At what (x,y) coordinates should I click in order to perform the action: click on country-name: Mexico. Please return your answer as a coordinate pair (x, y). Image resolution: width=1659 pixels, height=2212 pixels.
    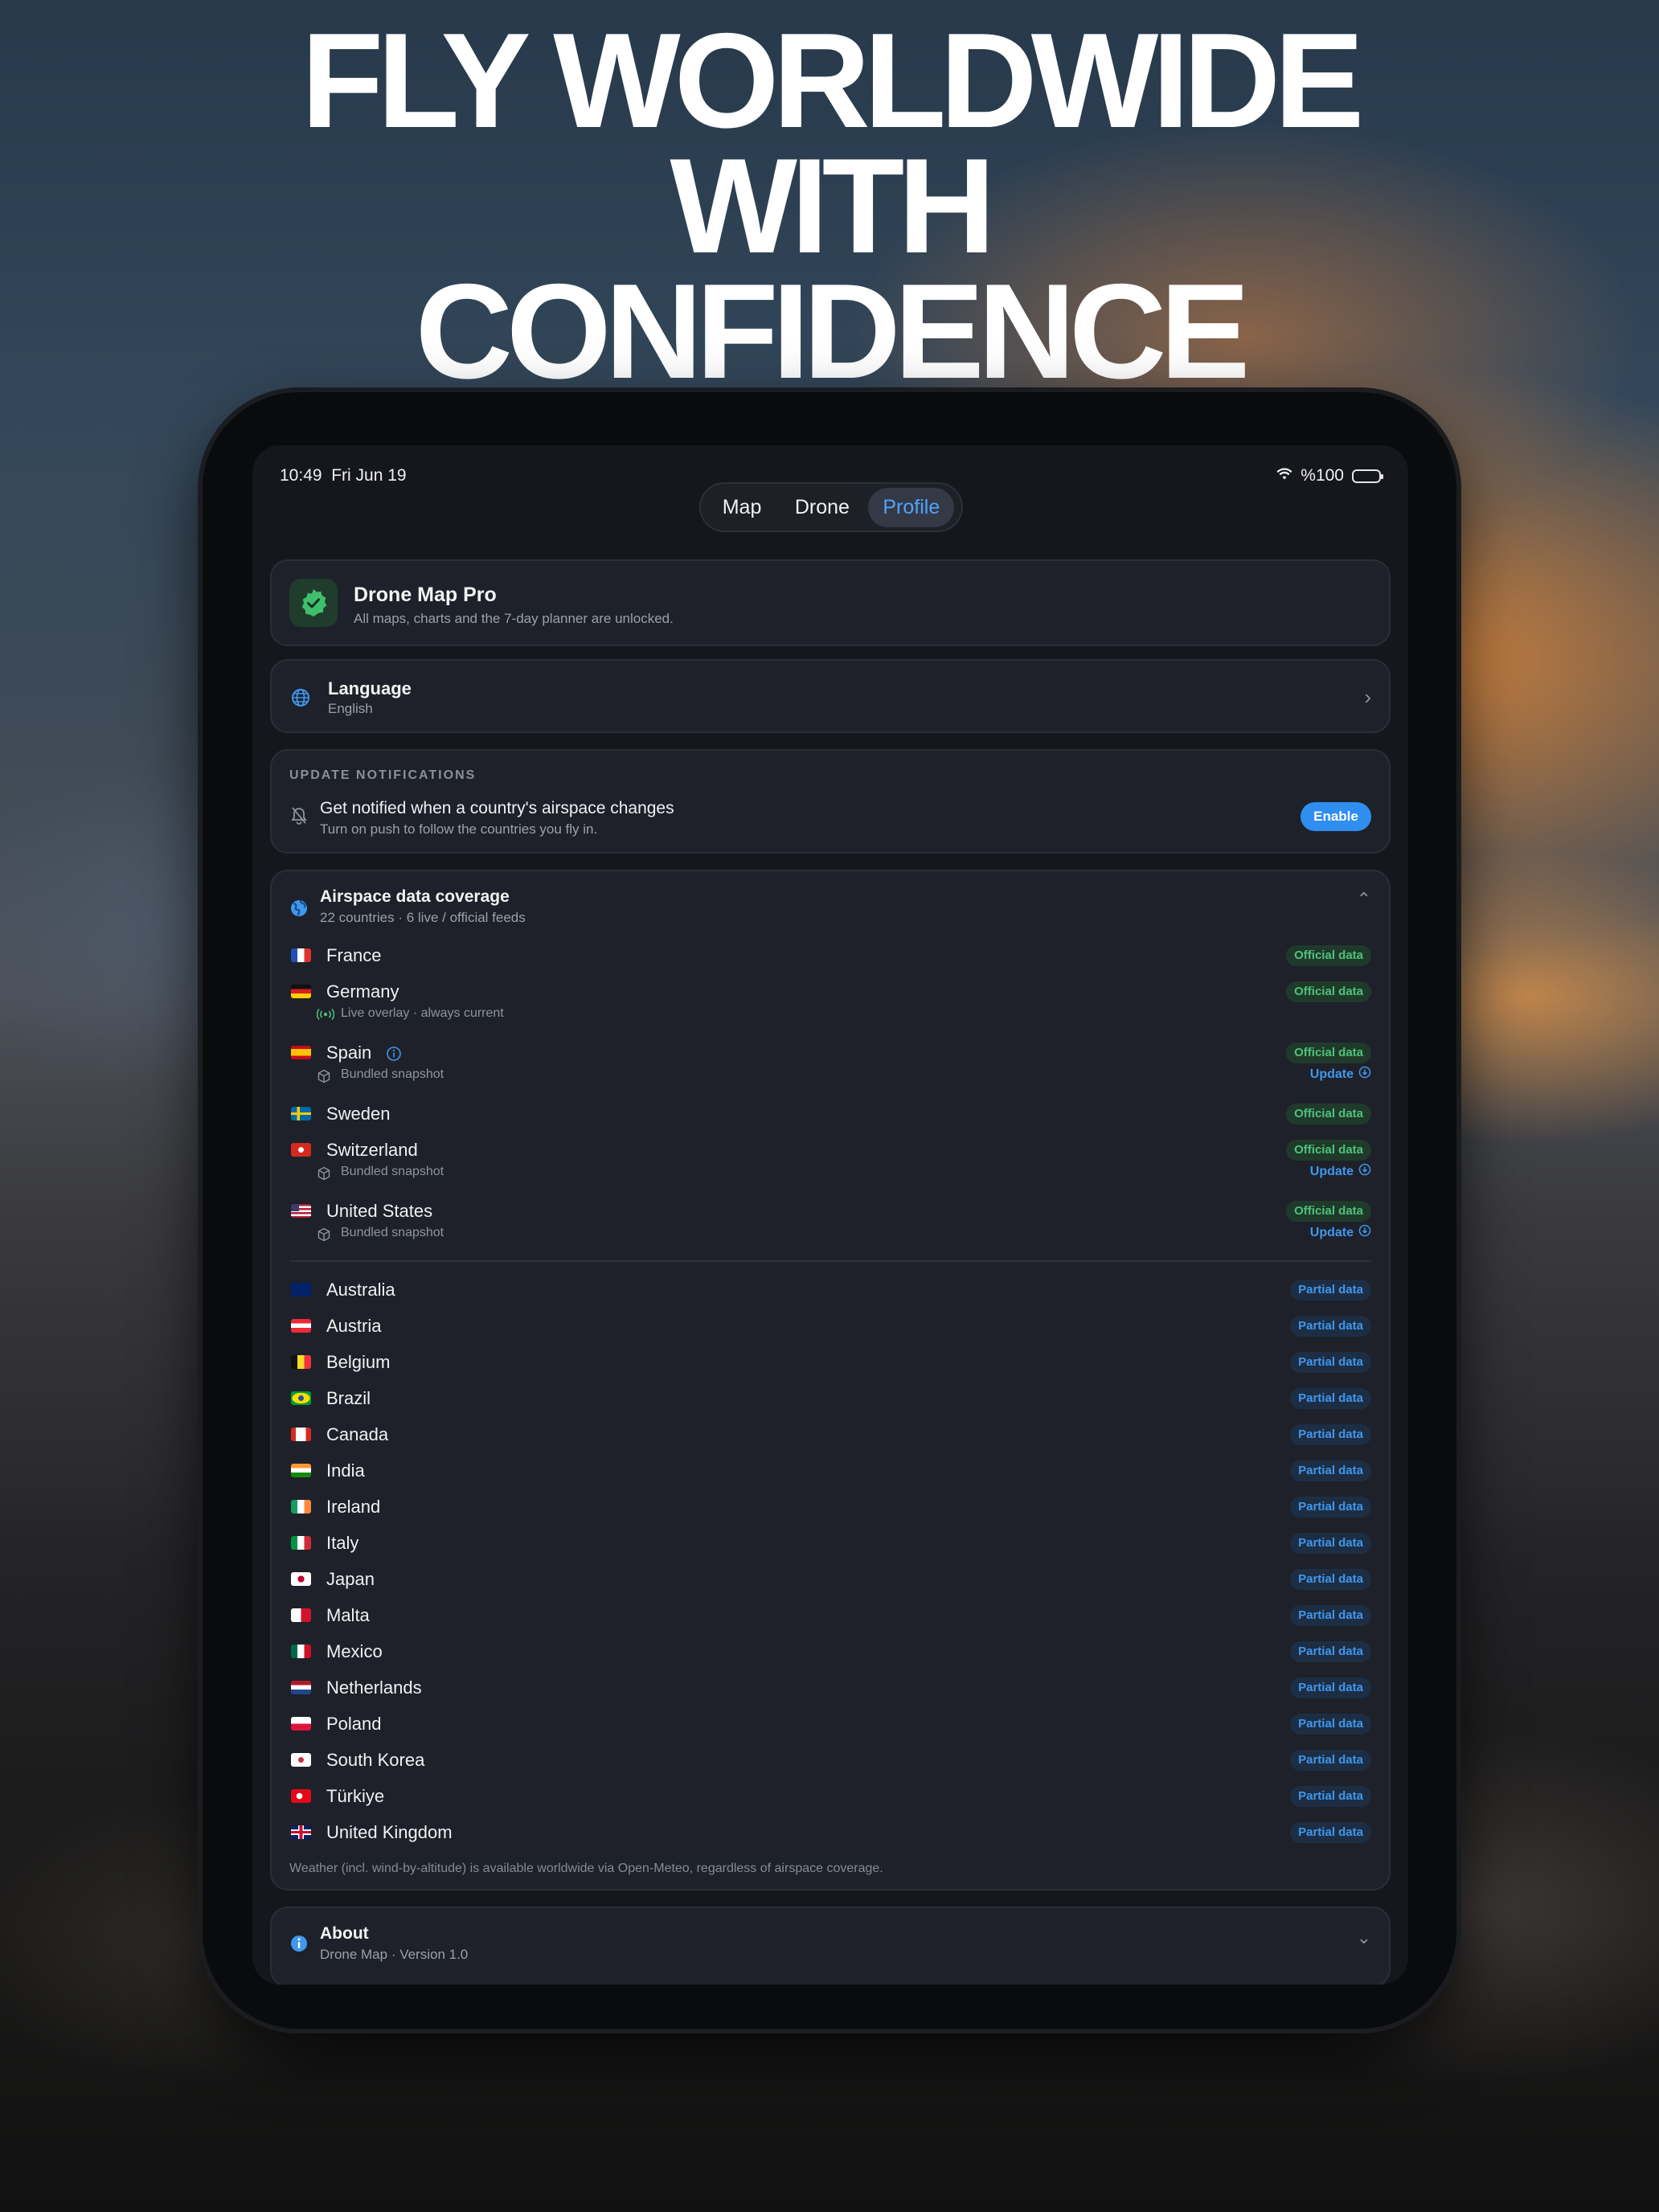
    Looking at the image, I should click on (354, 1651).